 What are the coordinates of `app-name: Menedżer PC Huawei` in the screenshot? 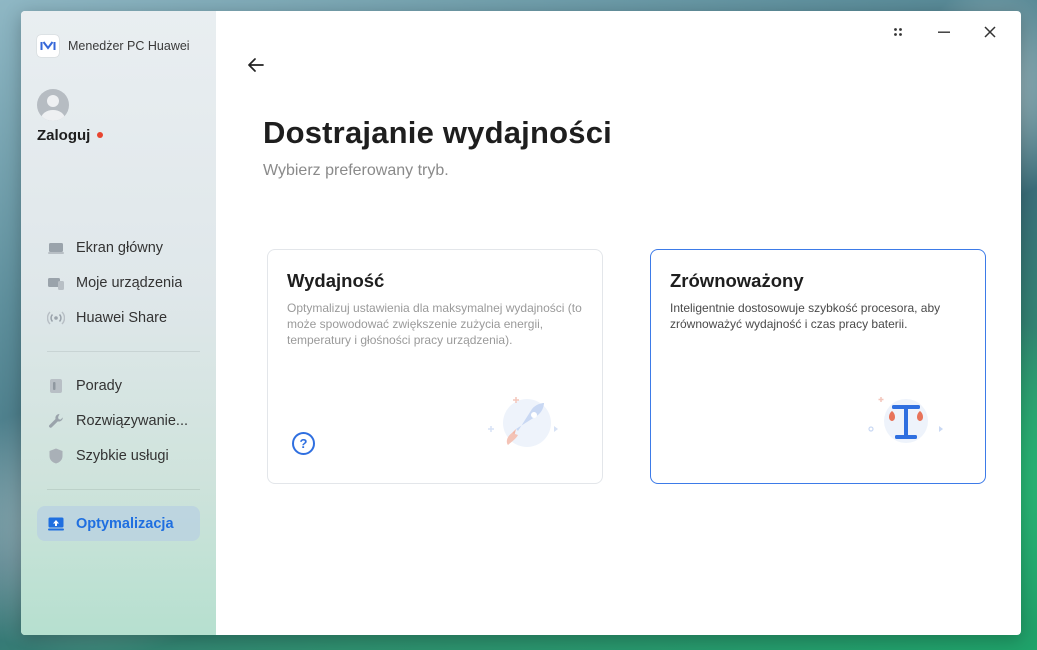 It's located at (129, 46).